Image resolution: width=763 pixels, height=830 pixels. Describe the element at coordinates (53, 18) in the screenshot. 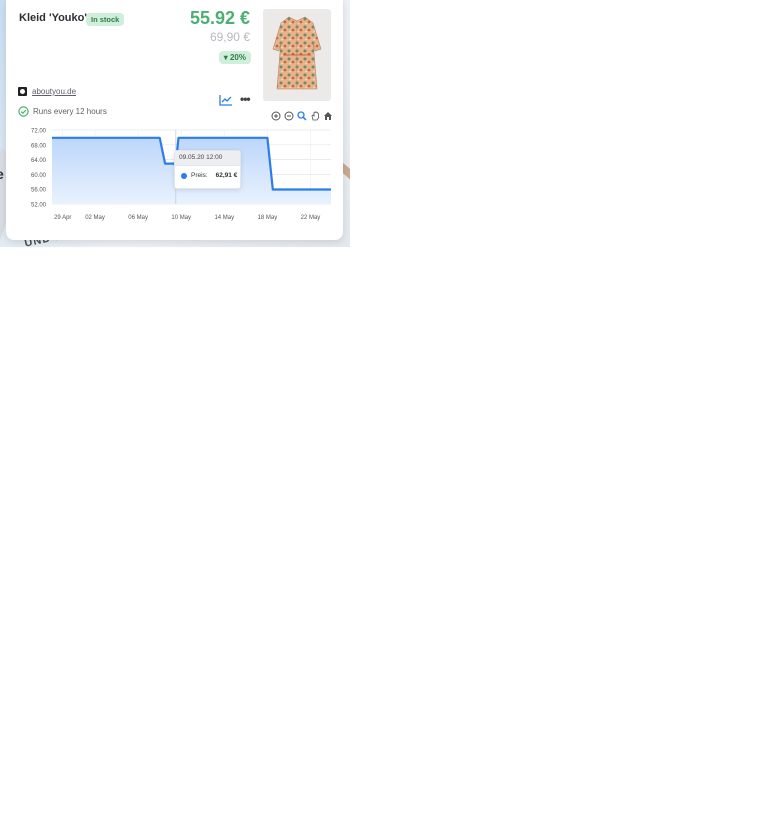

I see `product-title: Kleid 'Youko'` at that location.